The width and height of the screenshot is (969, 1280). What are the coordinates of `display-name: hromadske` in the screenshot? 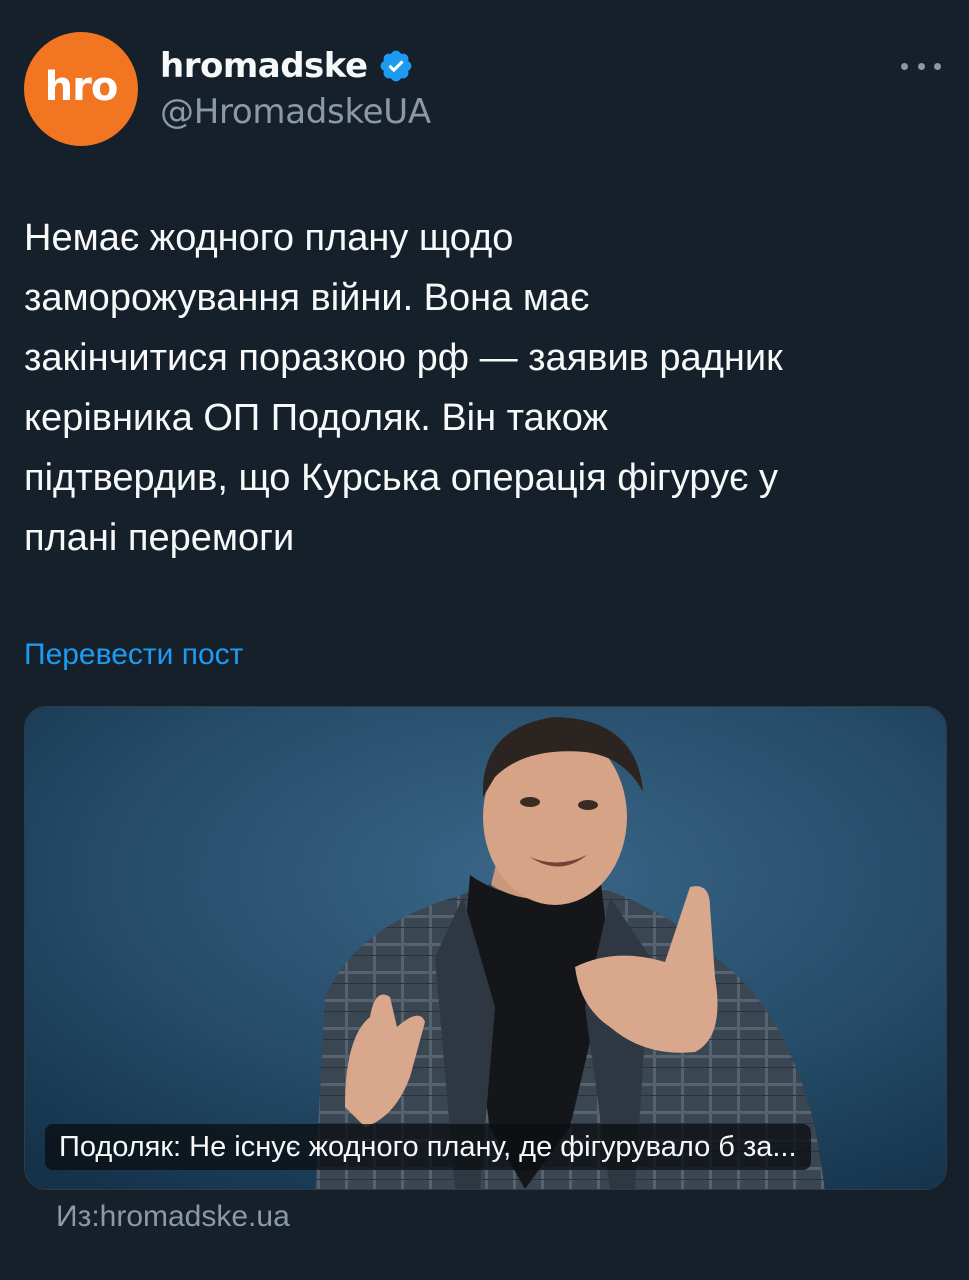 It's located at (264, 66).